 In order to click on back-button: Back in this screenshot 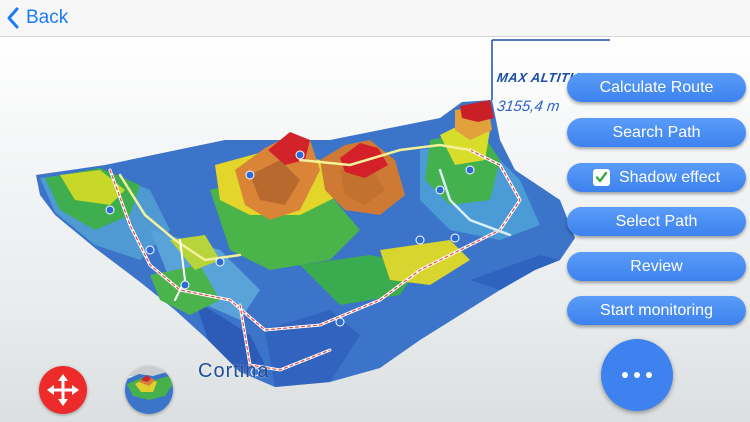, I will do `click(37, 18)`.